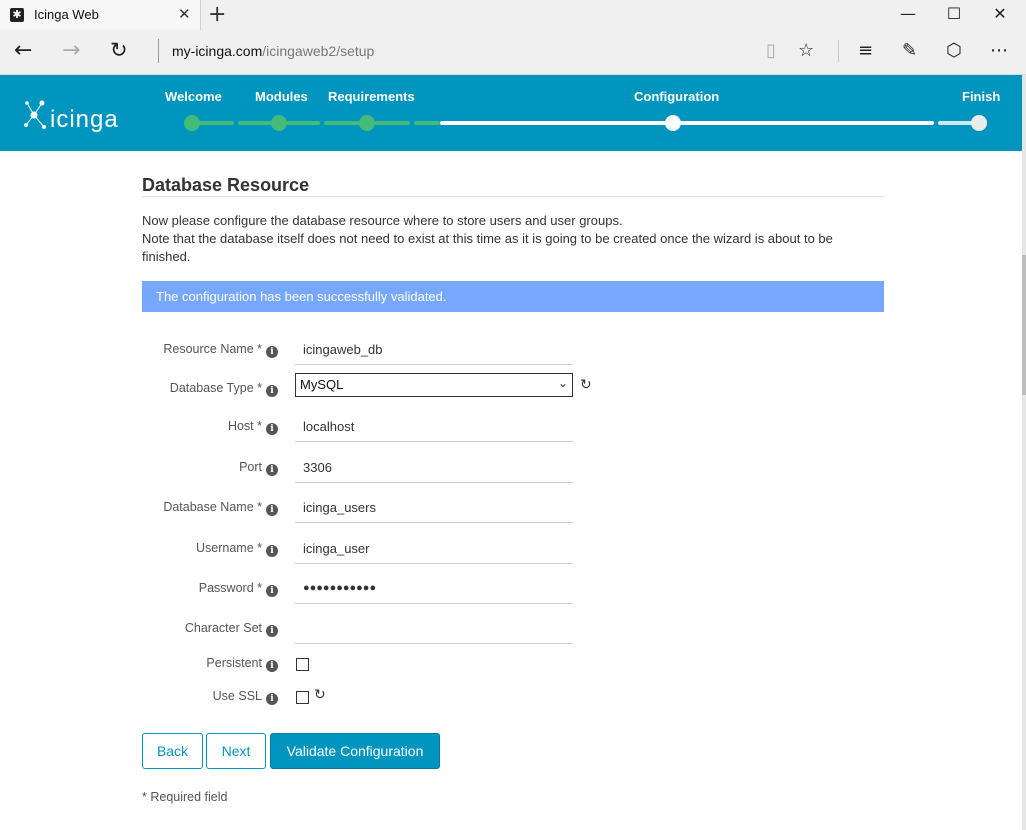  I want to click on form-row-username: Username * i icinga_user, so click(513, 548).